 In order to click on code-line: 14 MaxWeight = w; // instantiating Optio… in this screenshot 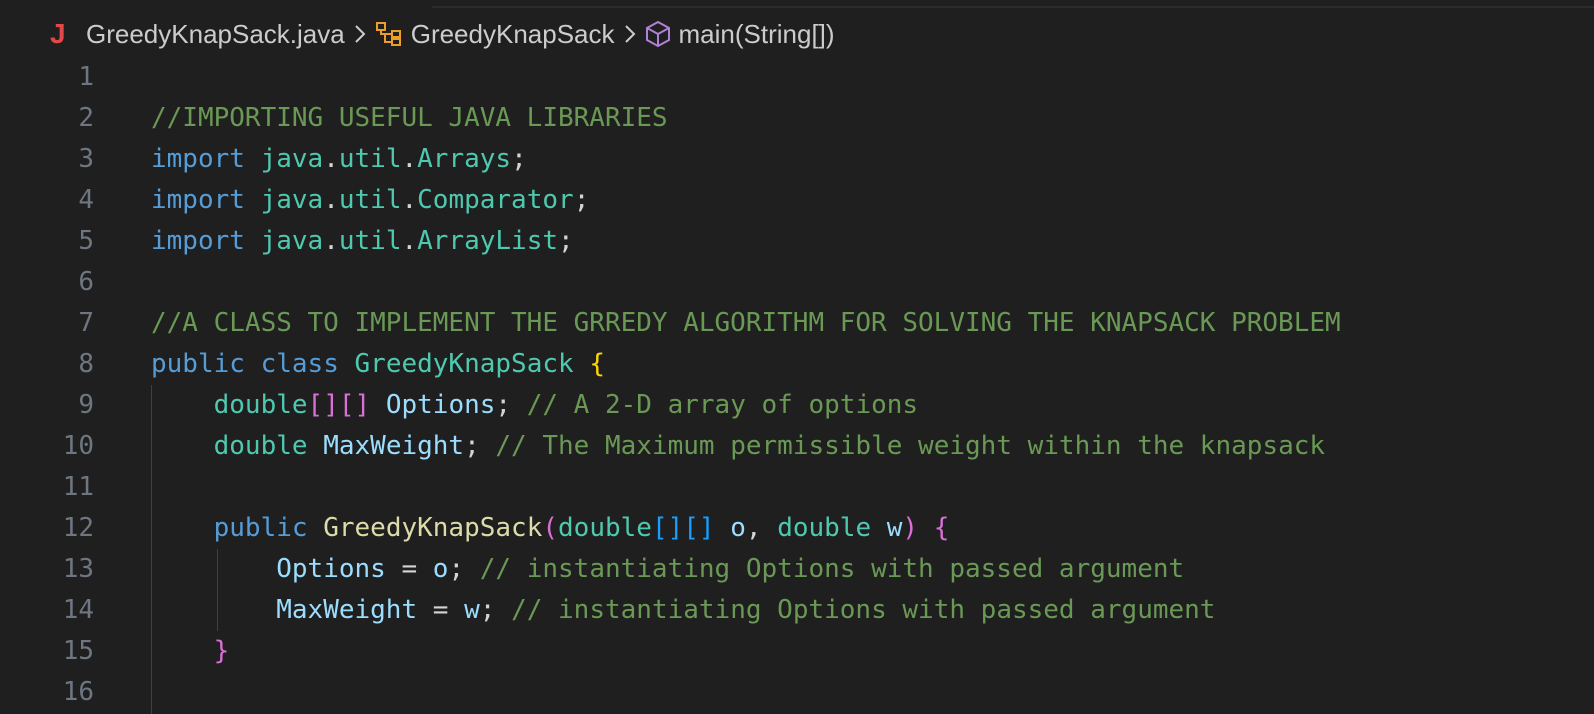, I will do `click(797, 610)`.